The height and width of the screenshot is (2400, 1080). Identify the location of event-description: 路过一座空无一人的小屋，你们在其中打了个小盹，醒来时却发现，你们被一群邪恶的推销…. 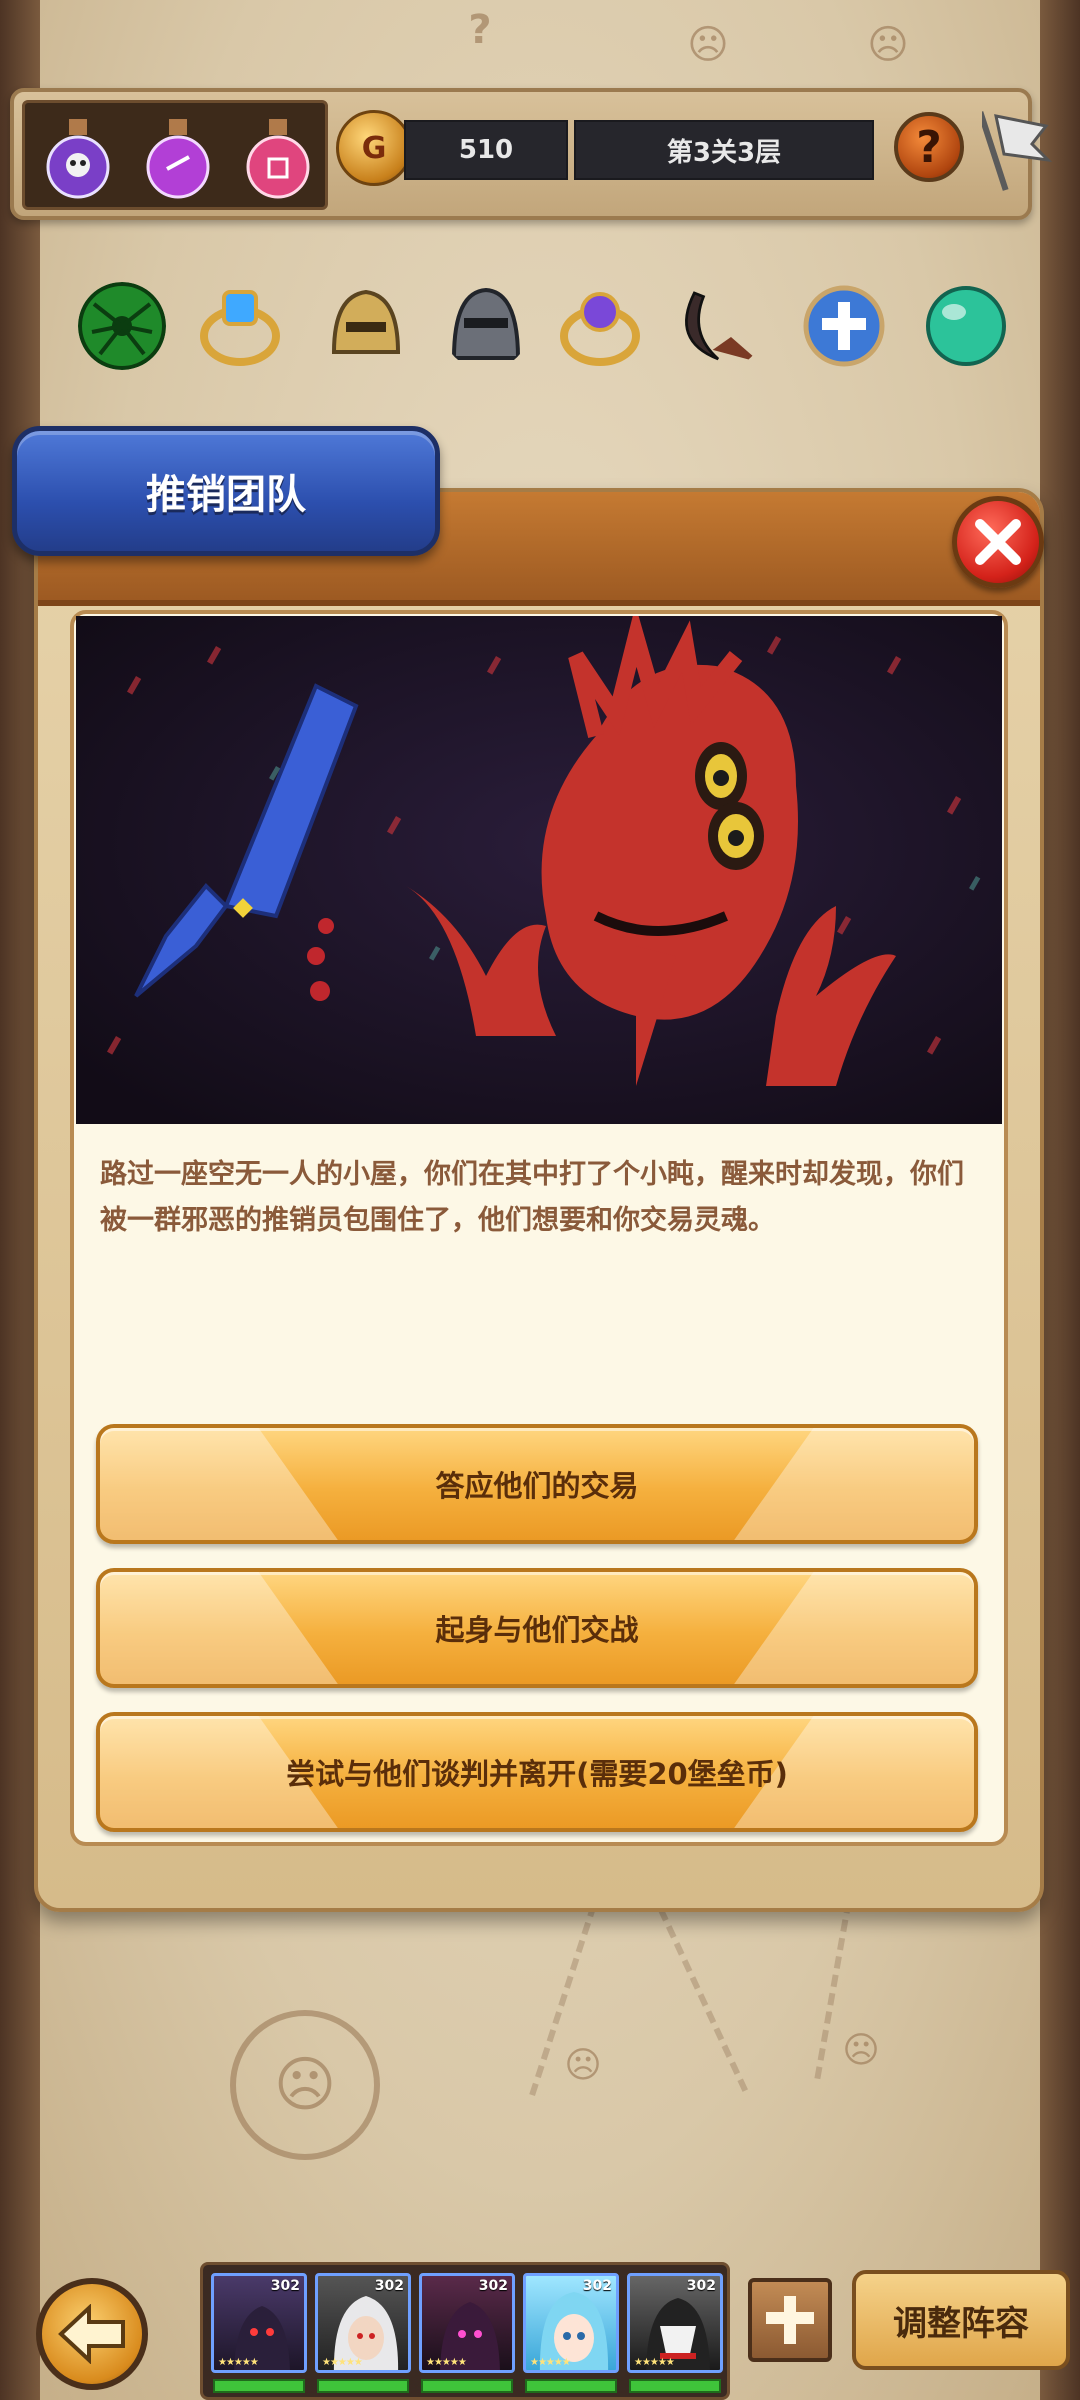
(532, 1197).